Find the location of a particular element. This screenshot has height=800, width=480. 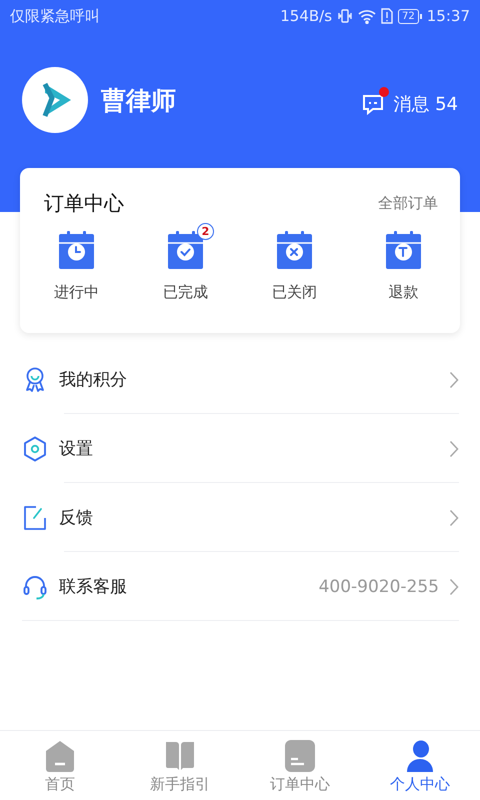

menu-item: 设置 is located at coordinates (240, 448).